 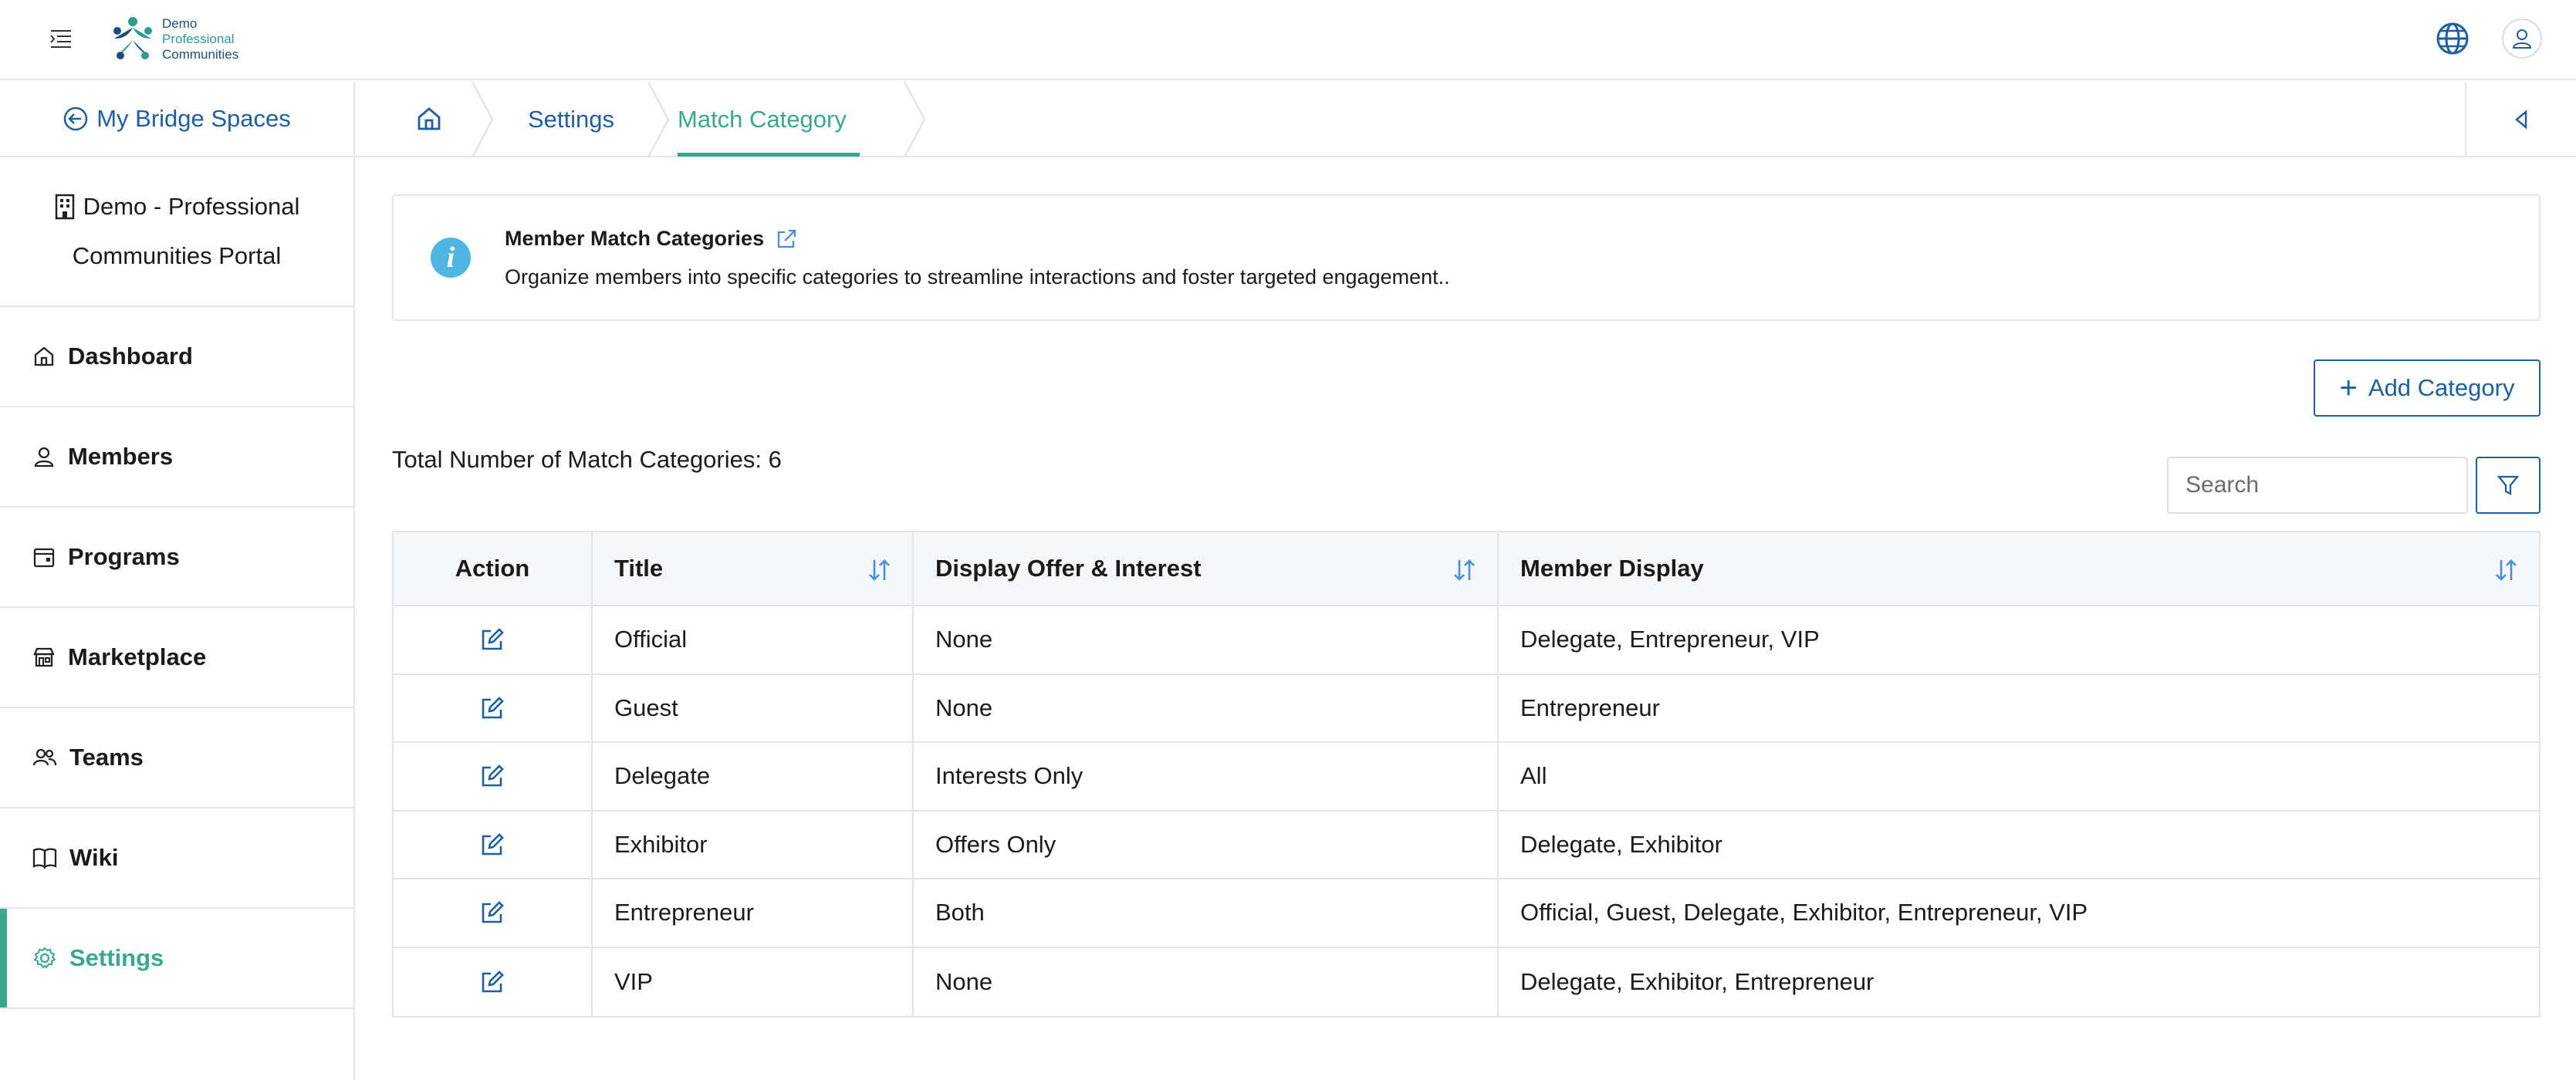 What do you see at coordinates (1206, 776) in the screenshot?
I see `cell-display-offer-interest: Interests Only` at bounding box center [1206, 776].